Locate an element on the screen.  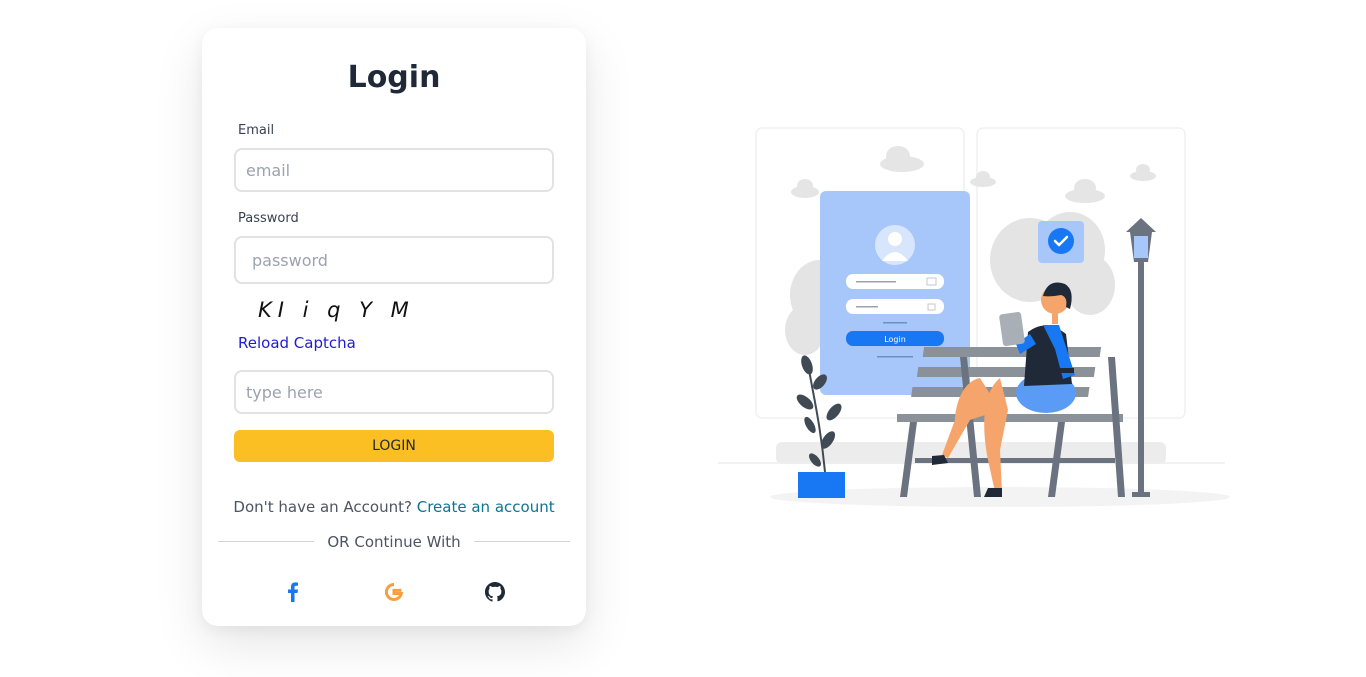
reload-captcha-link: Reload Captcha is located at coordinates (297, 343).